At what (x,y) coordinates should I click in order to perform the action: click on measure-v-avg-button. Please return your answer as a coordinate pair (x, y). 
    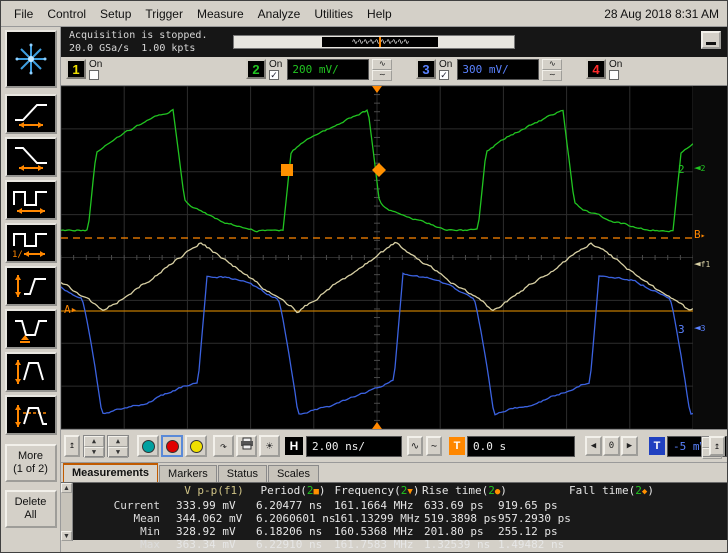
    Looking at the image, I should click on (30, 415).